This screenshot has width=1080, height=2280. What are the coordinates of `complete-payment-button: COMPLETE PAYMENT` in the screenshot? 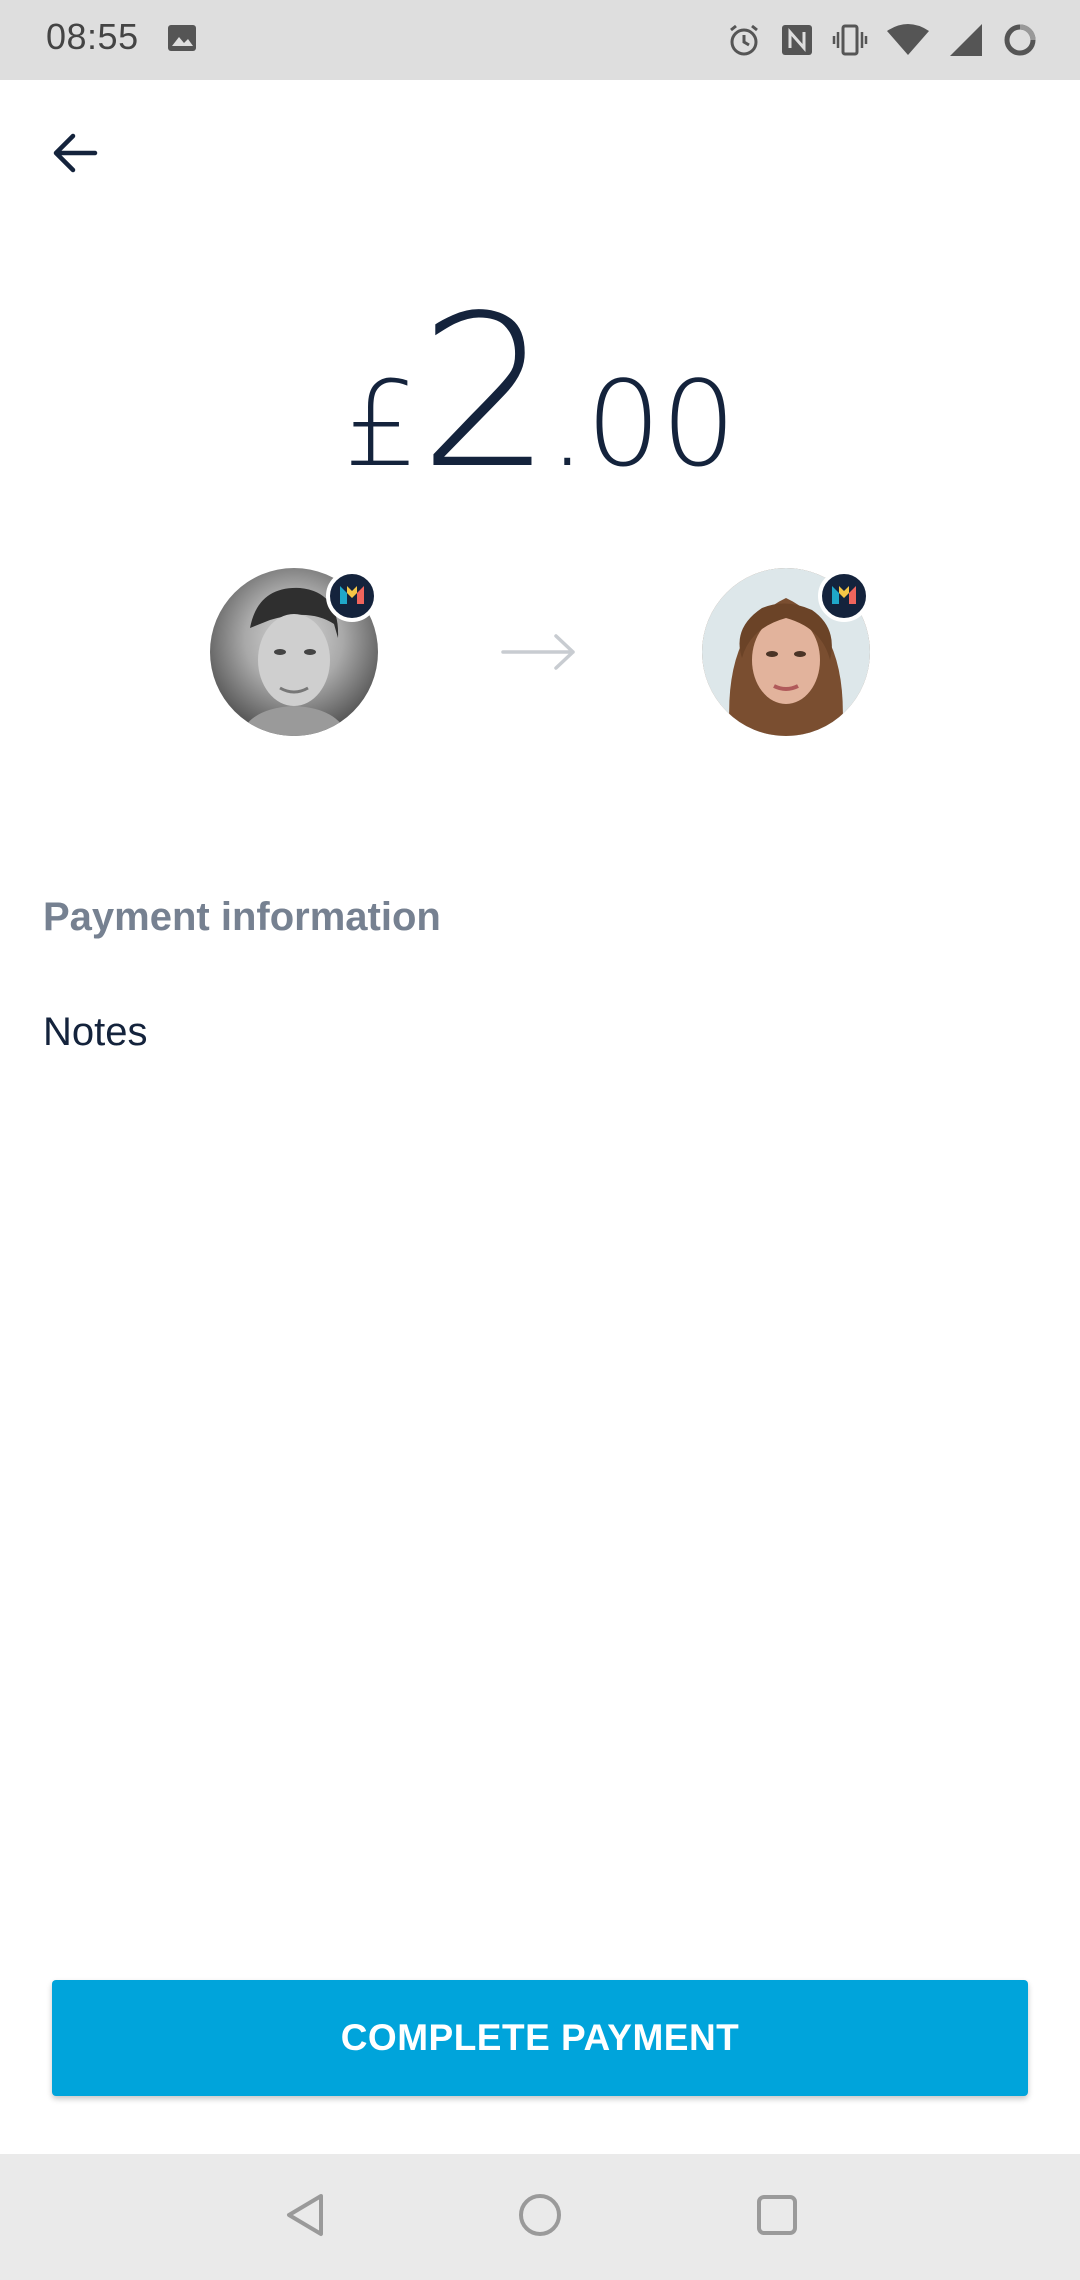 It's located at (540, 2038).